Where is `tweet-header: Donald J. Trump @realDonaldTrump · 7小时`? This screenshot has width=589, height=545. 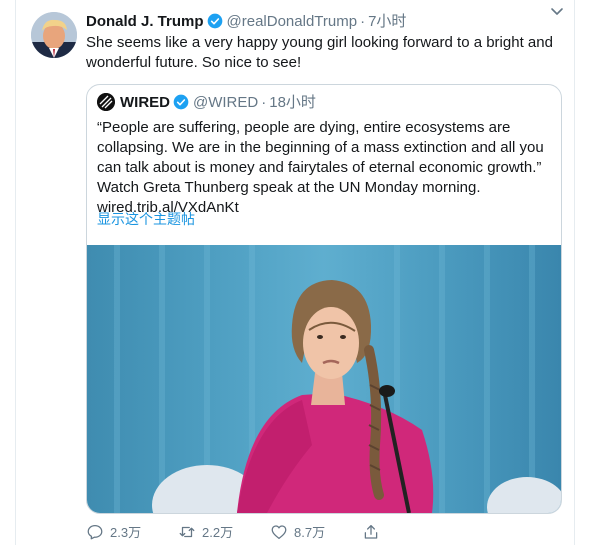 tweet-header: Donald J. Trump @realDonaldTrump · 7小时 is located at coordinates (323, 22).